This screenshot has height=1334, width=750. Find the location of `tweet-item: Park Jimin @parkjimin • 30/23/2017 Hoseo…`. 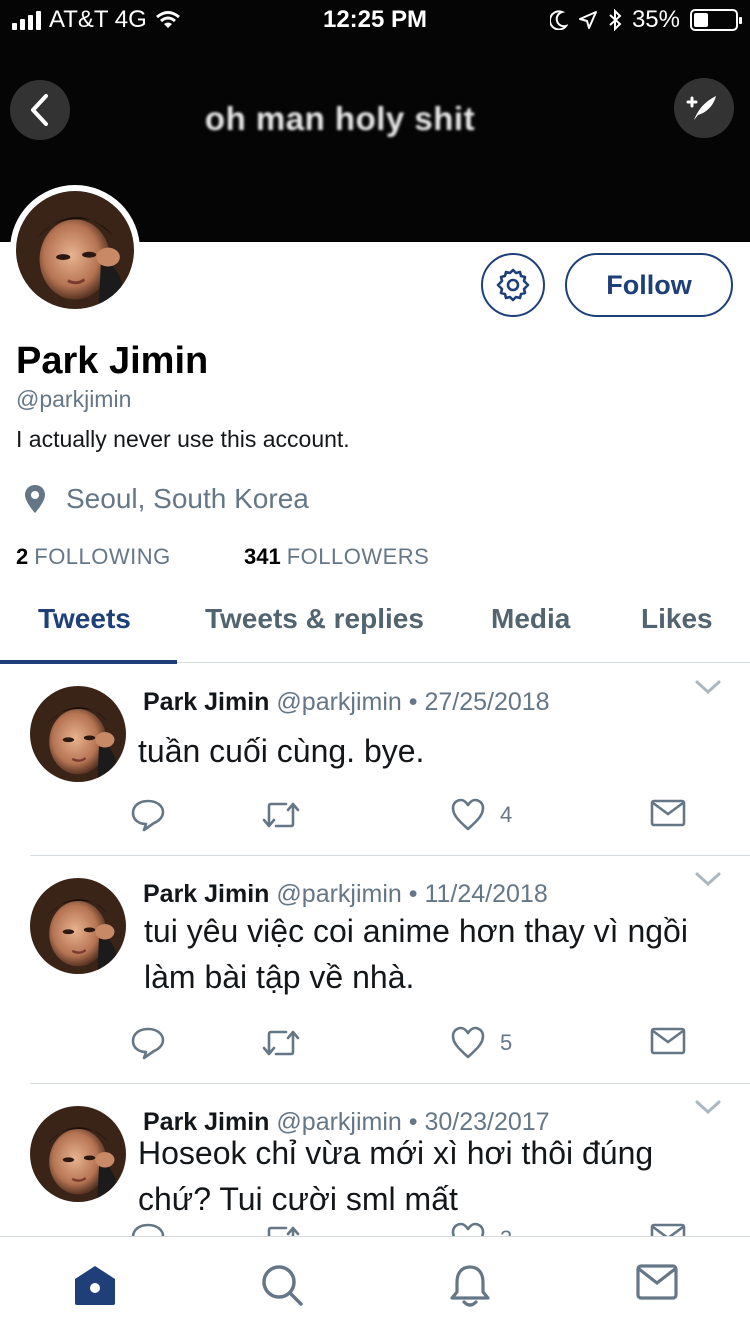

tweet-item: Park Jimin @parkjimin • 30/23/2017 Hoseo… is located at coordinates (375, 1160).